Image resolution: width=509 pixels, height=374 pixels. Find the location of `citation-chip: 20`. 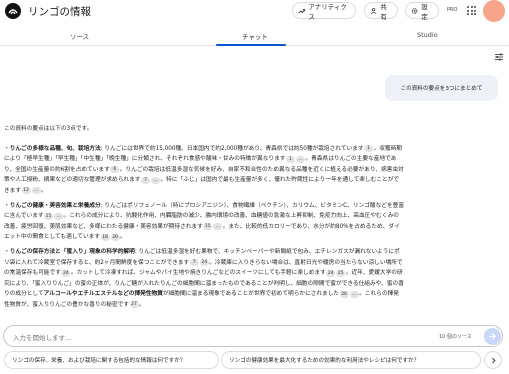

citation-chip: 20 is located at coordinates (115, 237).